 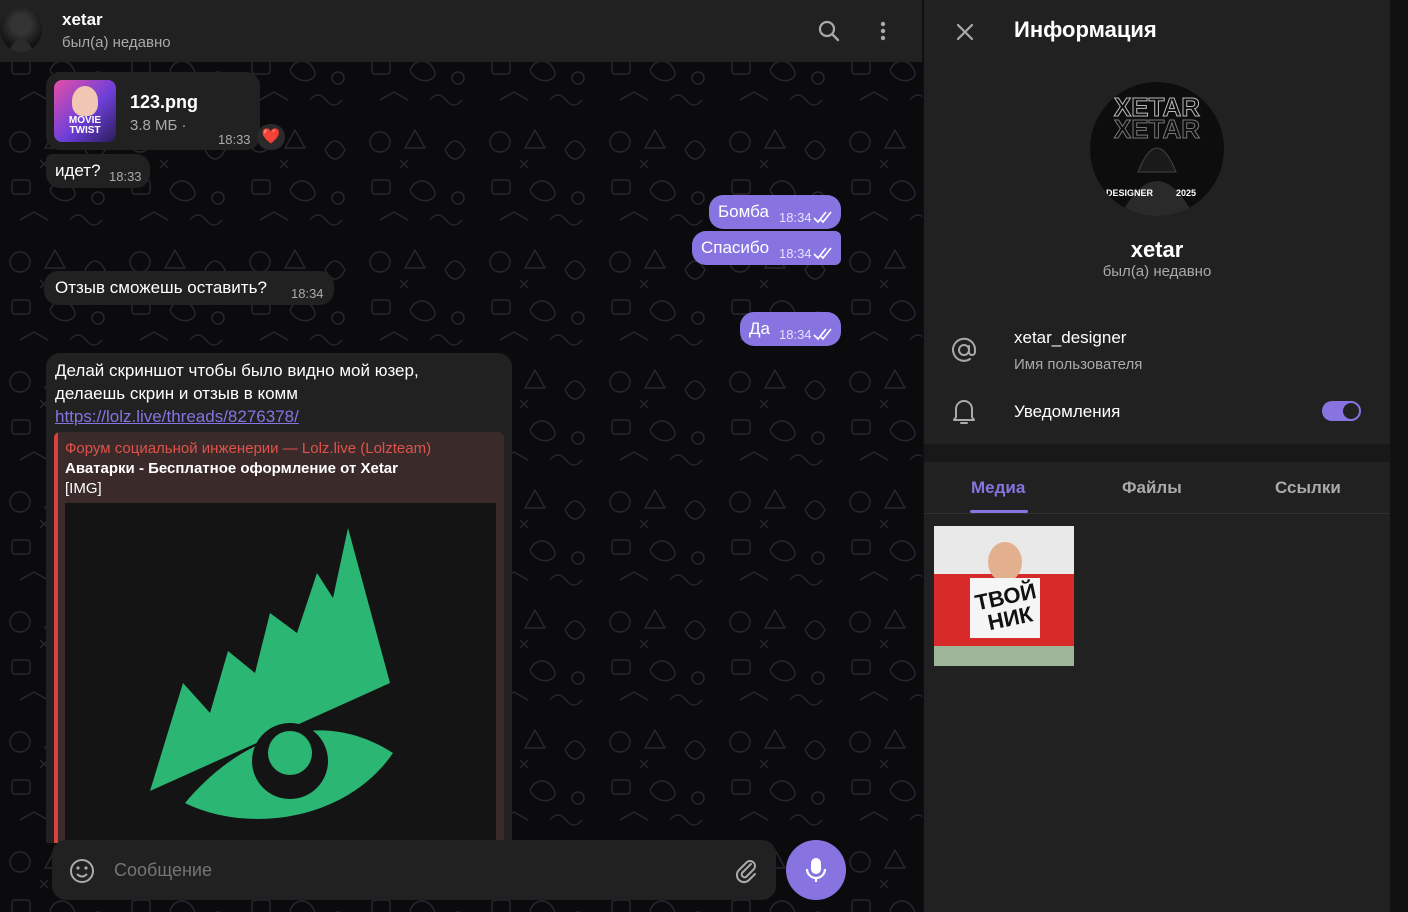 I want to click on profile-name: xetar, so click(x=1157, y=249).